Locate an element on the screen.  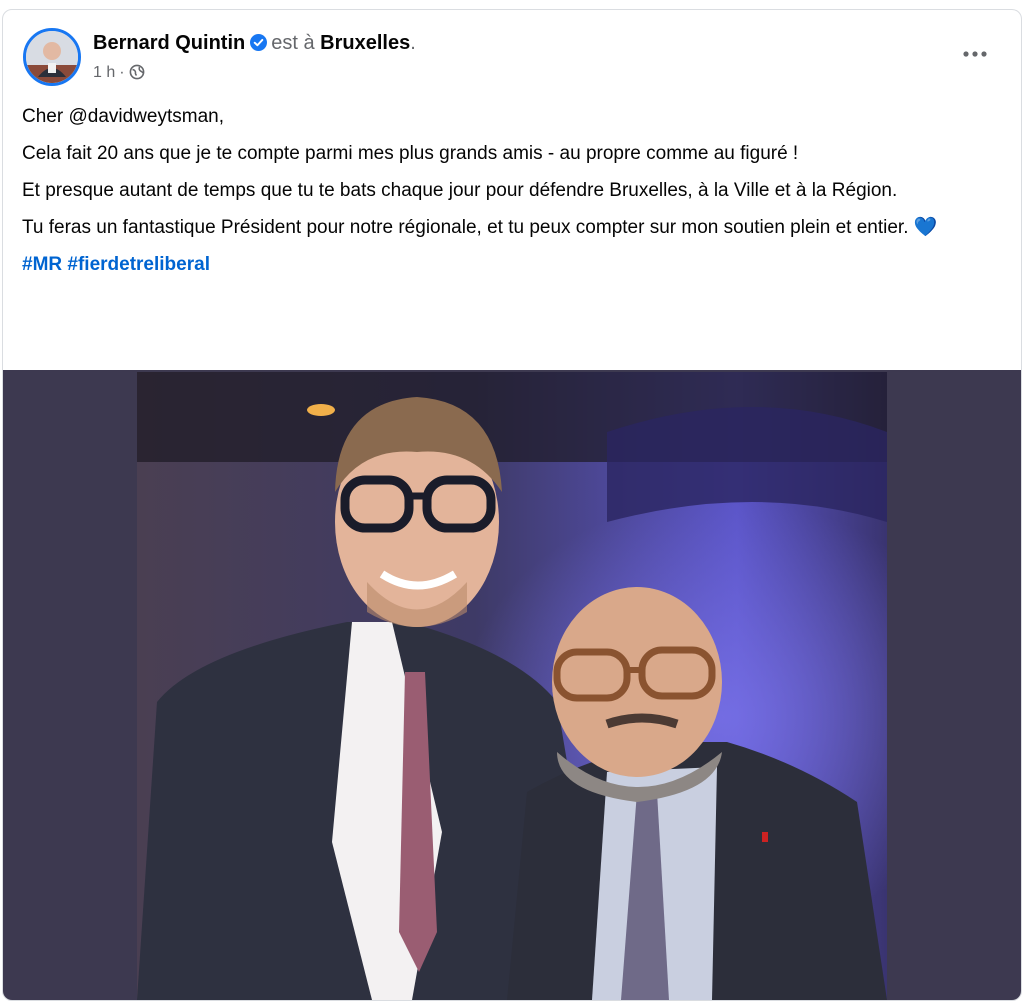
avatar-image is located at coordinates (52, 57).